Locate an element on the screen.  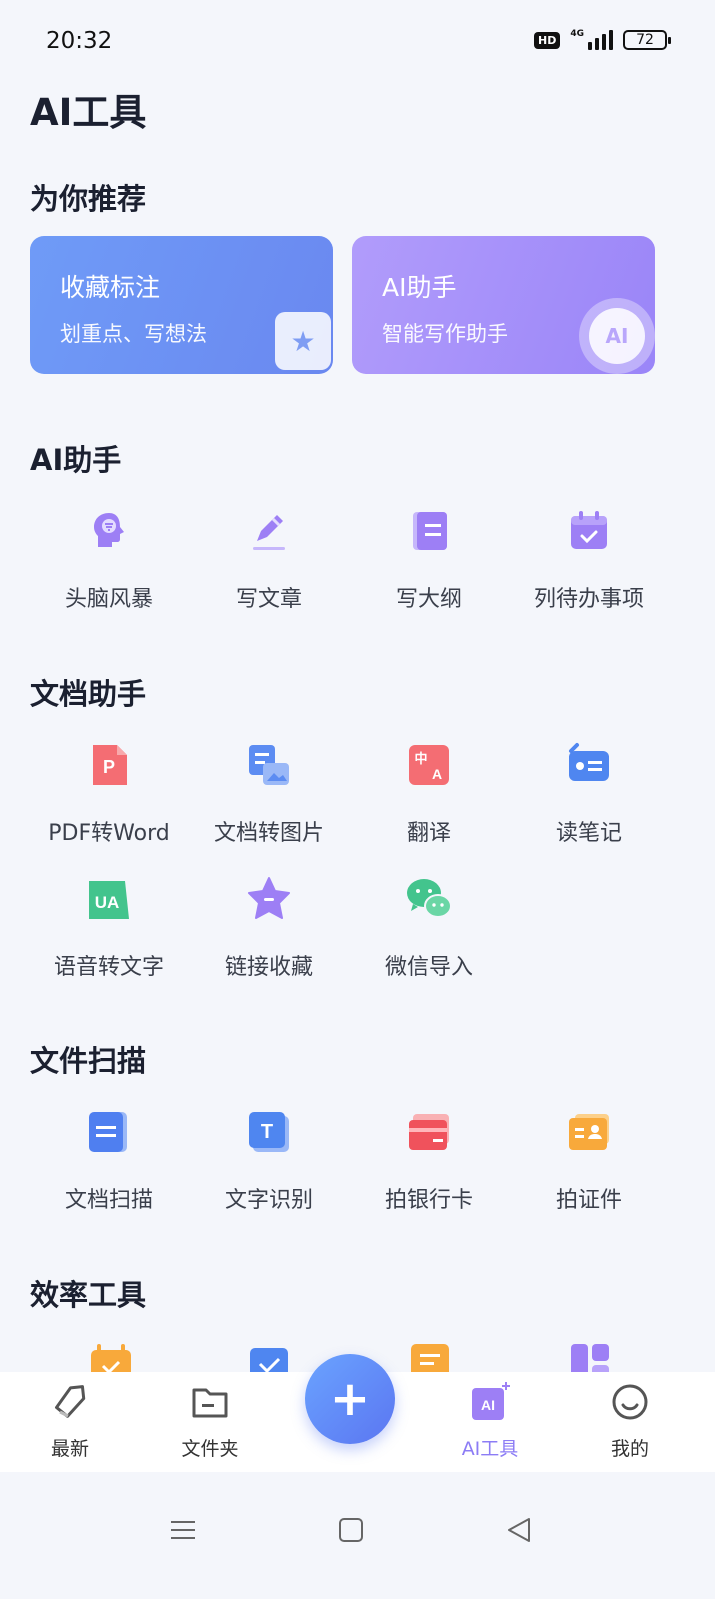
tool-label: 读笔记 is located at coordinates (588, 833).